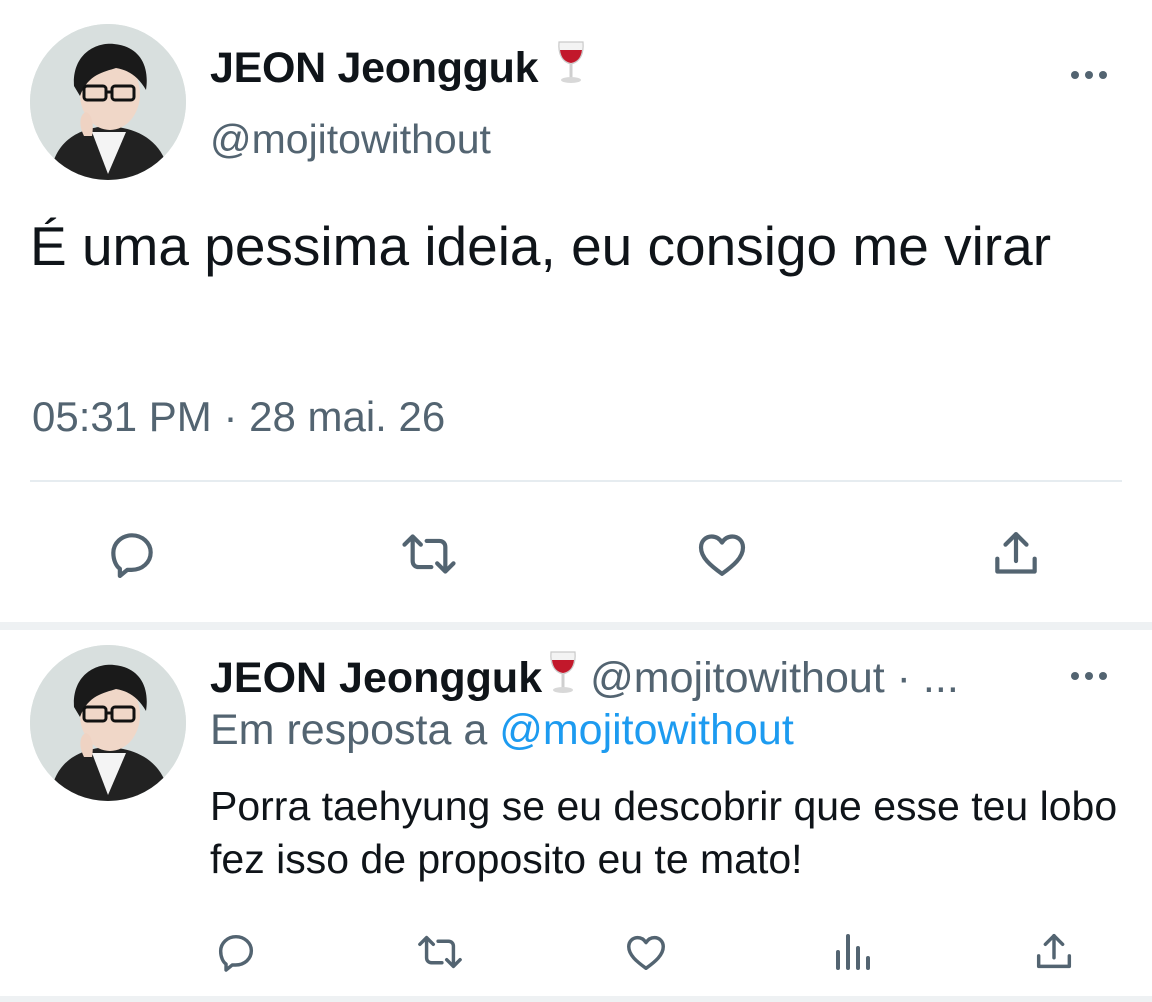 This screenshot has width=1152, height=1002. What do you see at coordinates (355, 730) in the screenshot?
I see `reply-prefix: Em resposta a` at bounding box center [355, 730].